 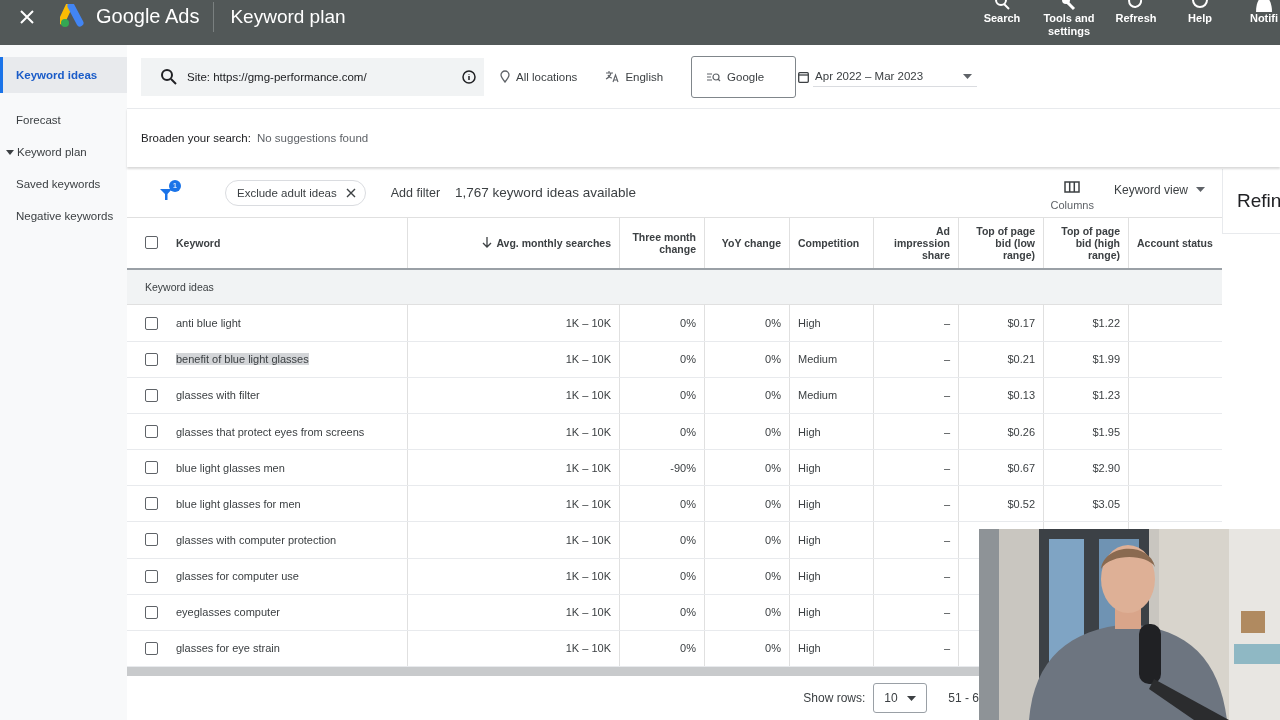 What do you see at coordinates (63, 216) in the screenshot?
I see `sidebar-item: Negative keywords` at bounding box center [63, 216].